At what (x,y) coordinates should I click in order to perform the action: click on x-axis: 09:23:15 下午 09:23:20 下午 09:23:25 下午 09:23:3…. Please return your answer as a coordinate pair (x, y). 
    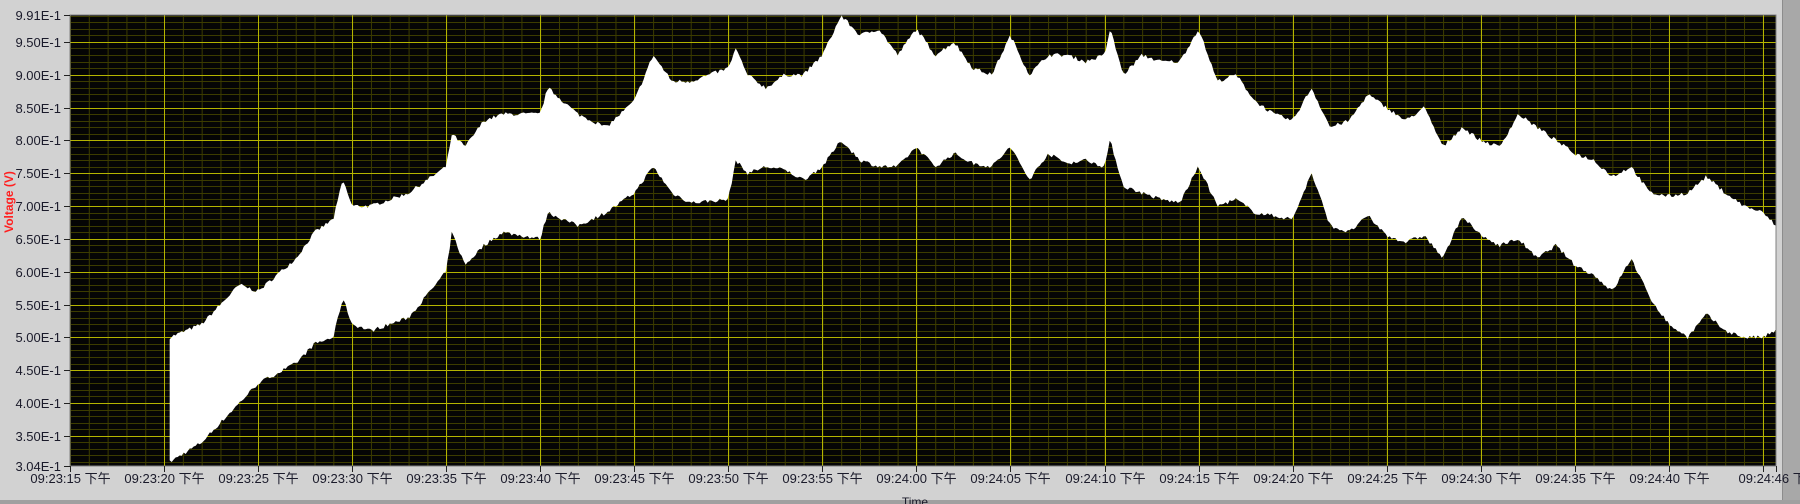
    Looking at the image, I should click on (915, 476).